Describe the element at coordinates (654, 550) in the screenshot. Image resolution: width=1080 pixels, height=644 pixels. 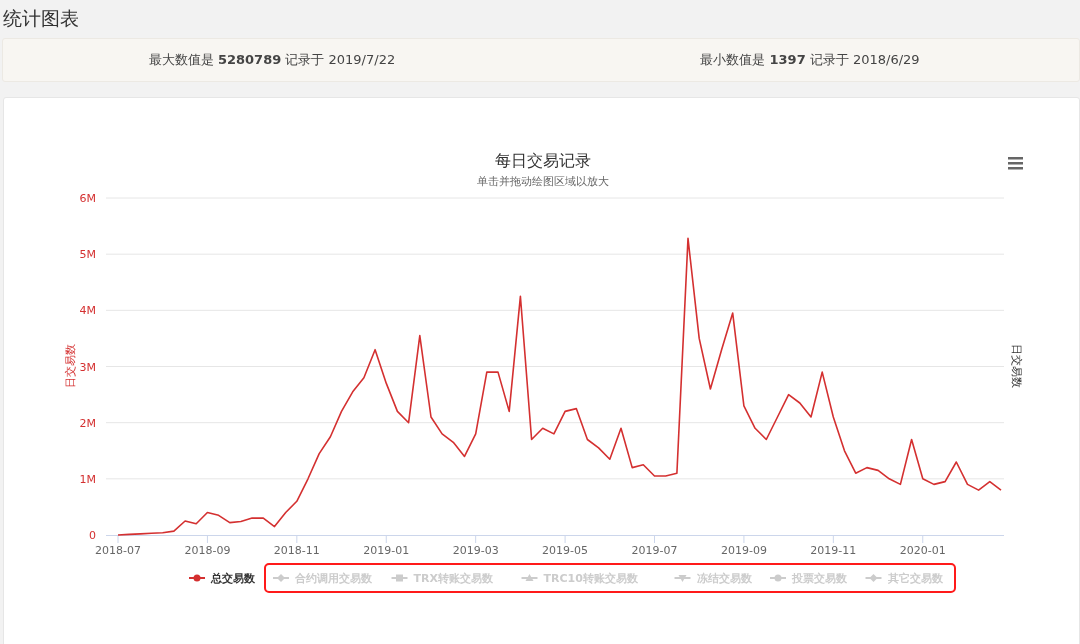
I see `x-tick-label: 2019-07` at that location.